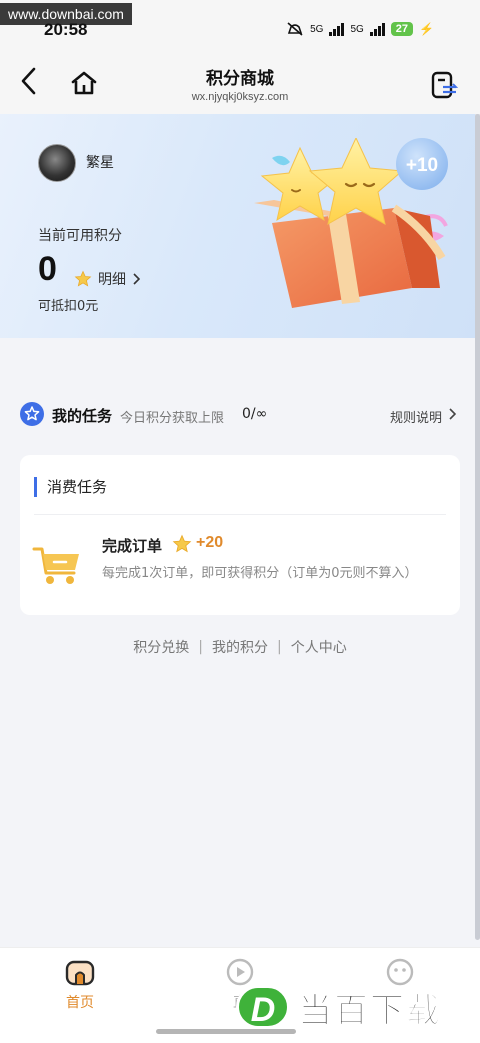 The width and height of the screenshot is (480, 1043). I want to click on daily-limit-value: 0/∞, so click(255, 414).